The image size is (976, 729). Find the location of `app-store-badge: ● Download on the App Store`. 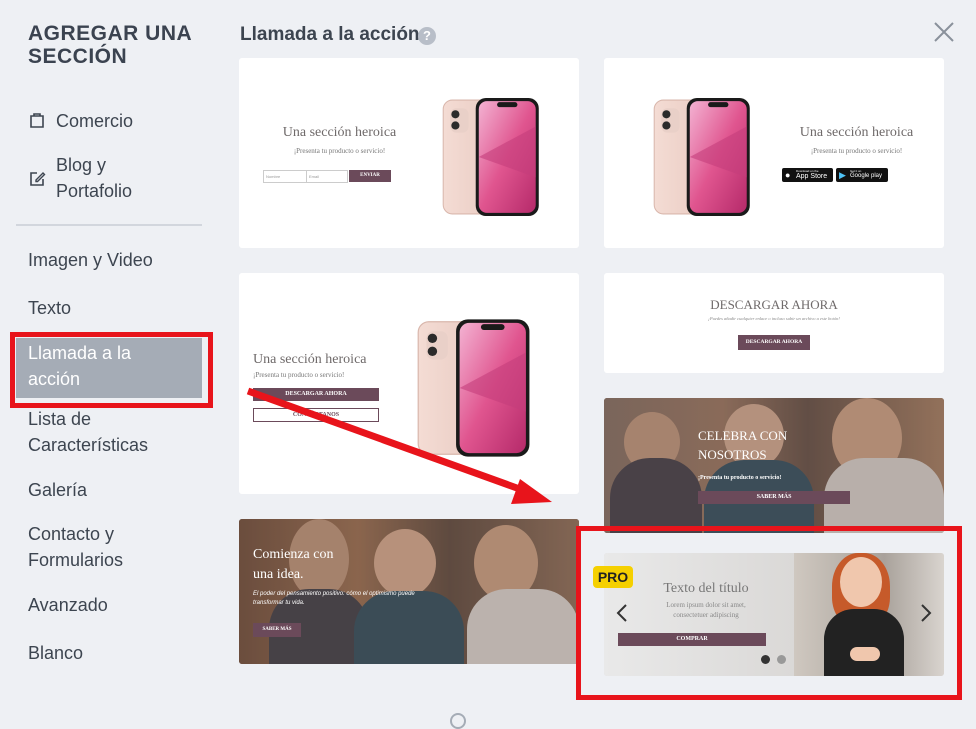

app-store-badge: ● Download on the App Store is located at coordinates (807, 175).